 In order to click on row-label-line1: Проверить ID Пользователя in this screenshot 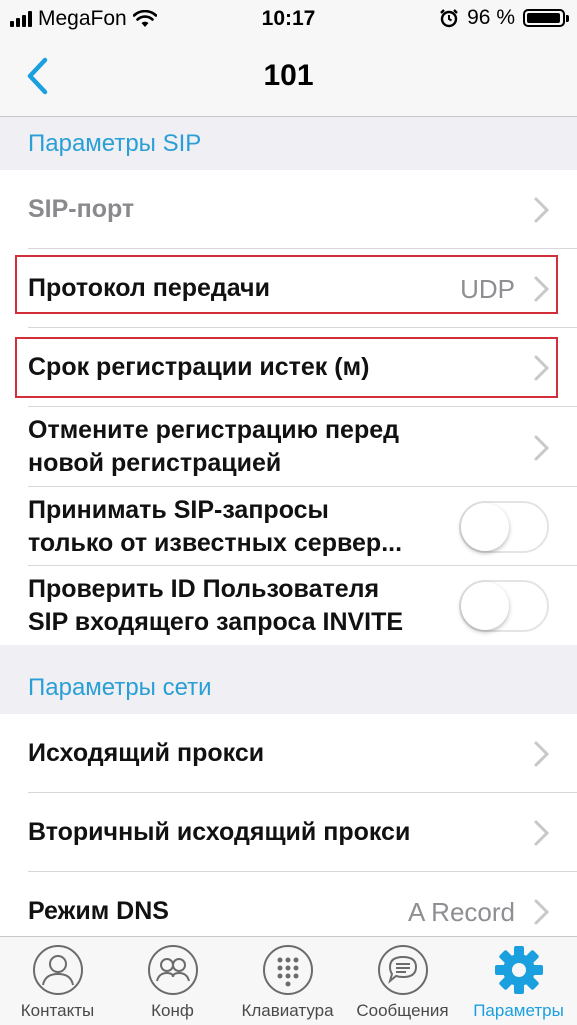, I will do `click(204, 589)`.